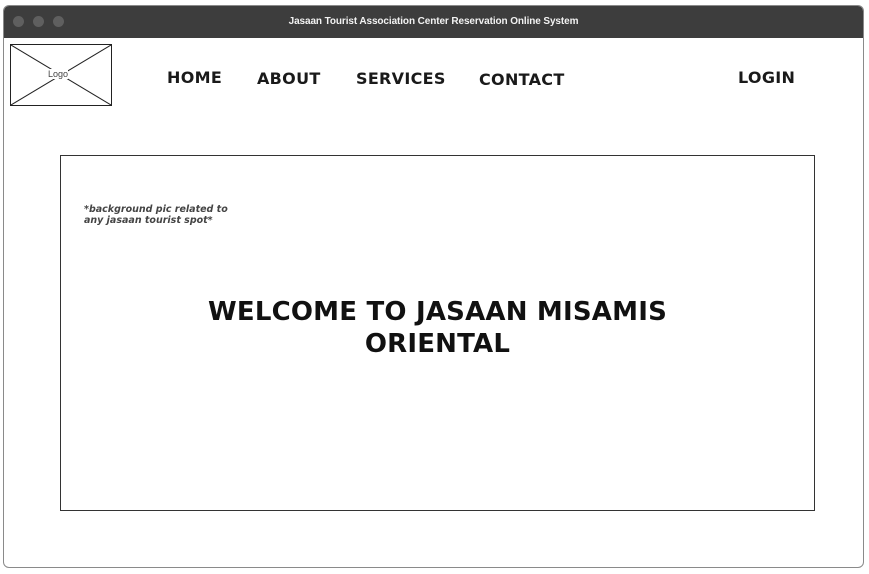  Describe the element at coordinates (437, 328) in the screenshot. I see `hero-heading: WELCOME TO JASAAN MISAMIS ORIENTAL` at that location.